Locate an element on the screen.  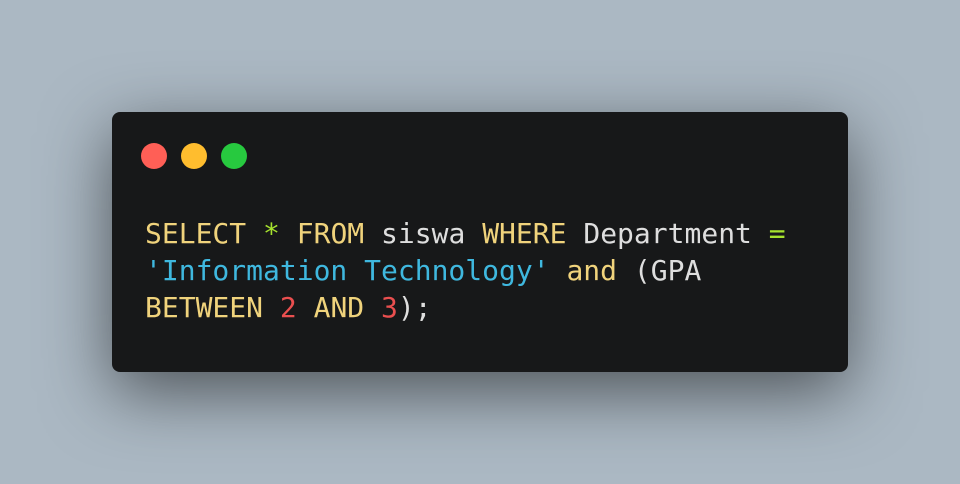
code-token: 'Information Technology' is located at coordinates (347, 270).